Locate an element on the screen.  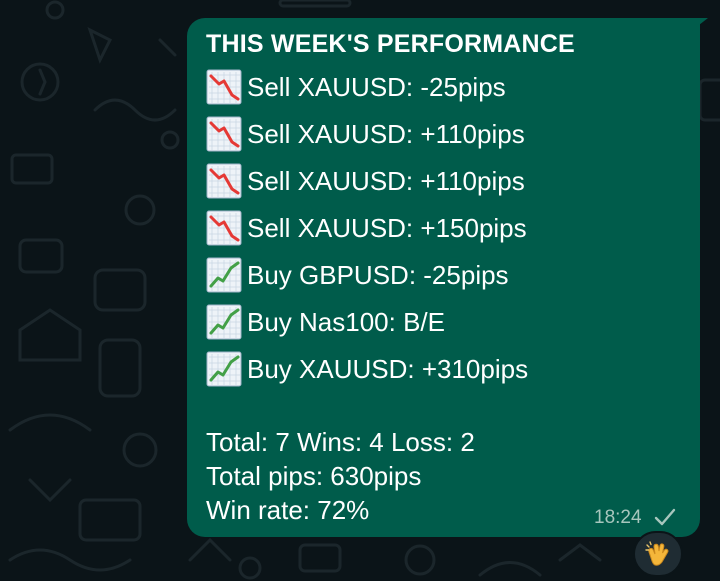
clapping-hands-icon is located at coordinates (657, 553).